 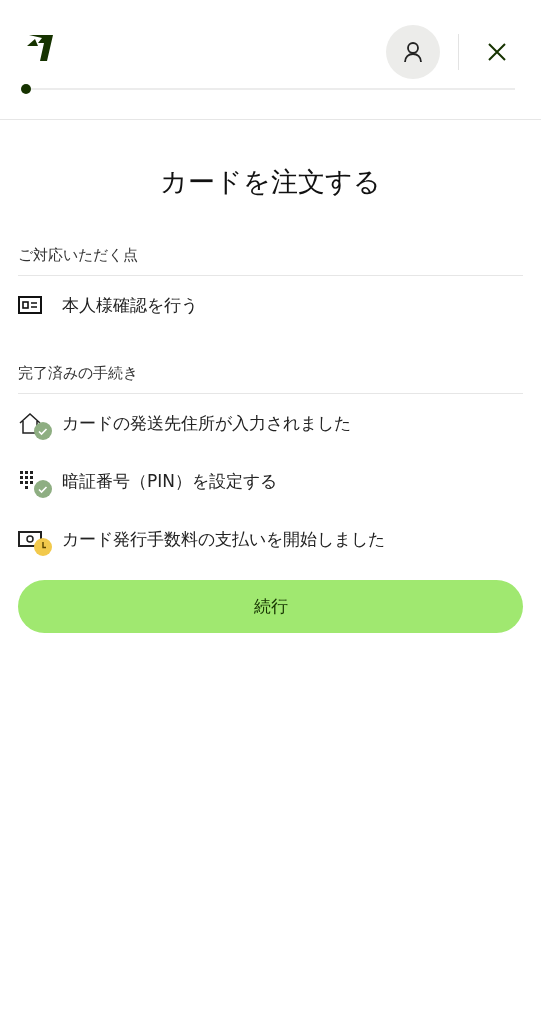 I want to click on task-label: 本人様確認を行う, so click(x=130, y=305).